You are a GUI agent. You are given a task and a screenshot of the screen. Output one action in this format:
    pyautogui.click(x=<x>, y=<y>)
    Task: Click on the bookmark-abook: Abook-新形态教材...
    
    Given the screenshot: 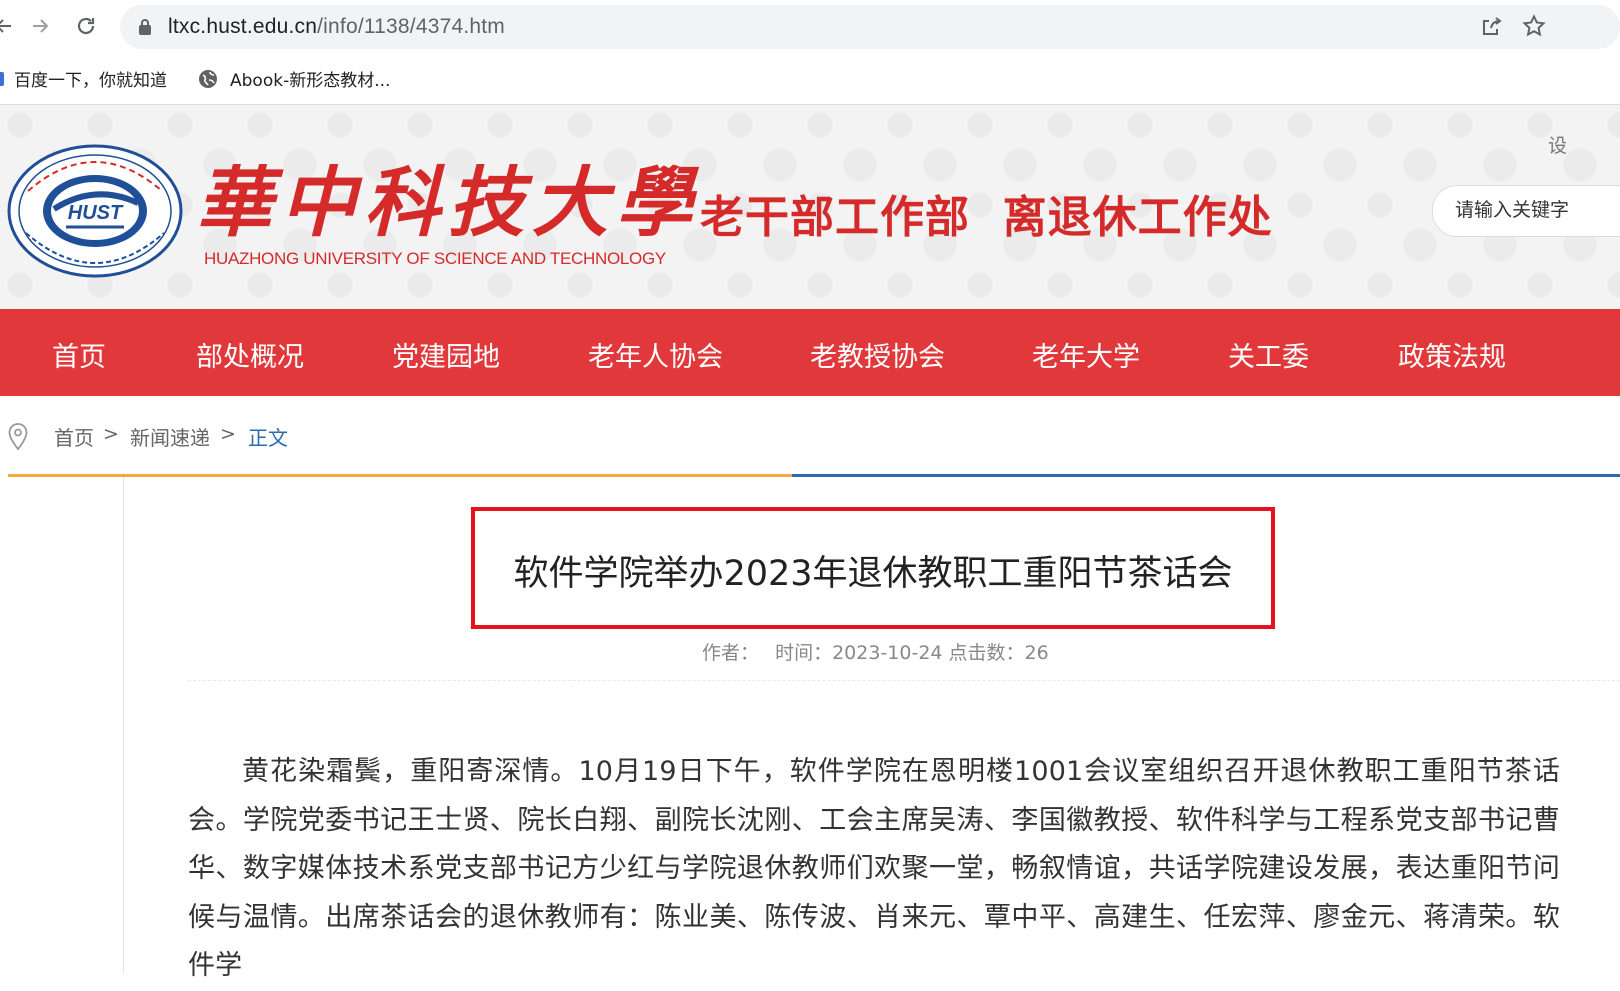 What is the action you would take?
    pyautogui.click(x=294, y=78)
    